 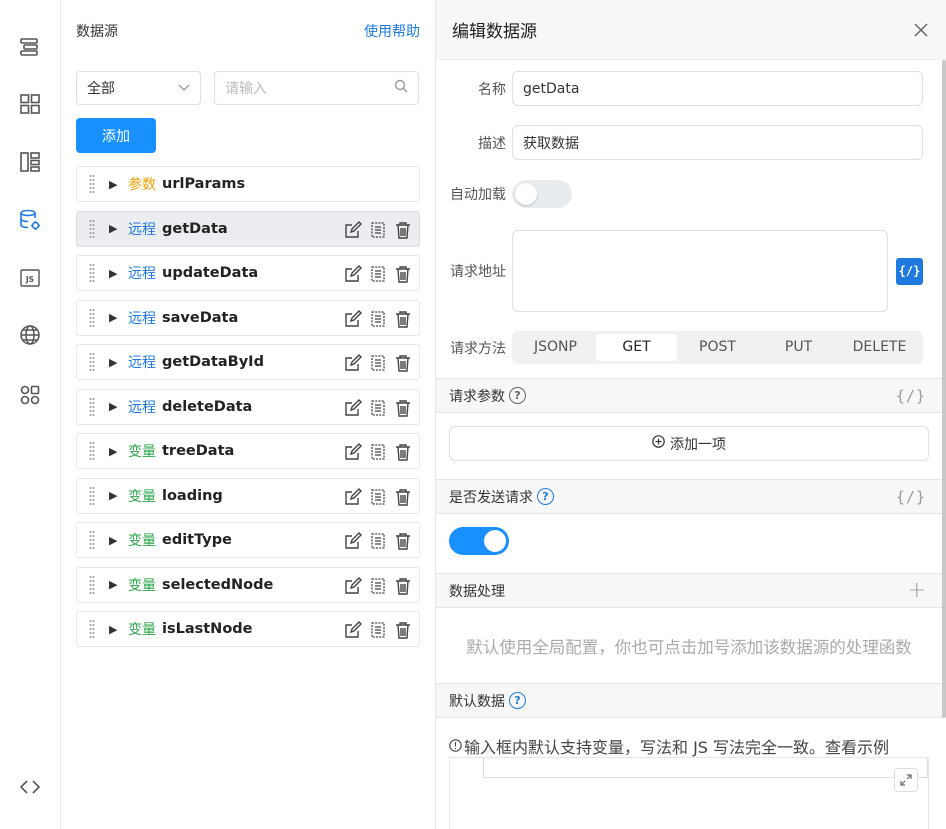 I want to click on code-icon, so click(x=30, y=787).